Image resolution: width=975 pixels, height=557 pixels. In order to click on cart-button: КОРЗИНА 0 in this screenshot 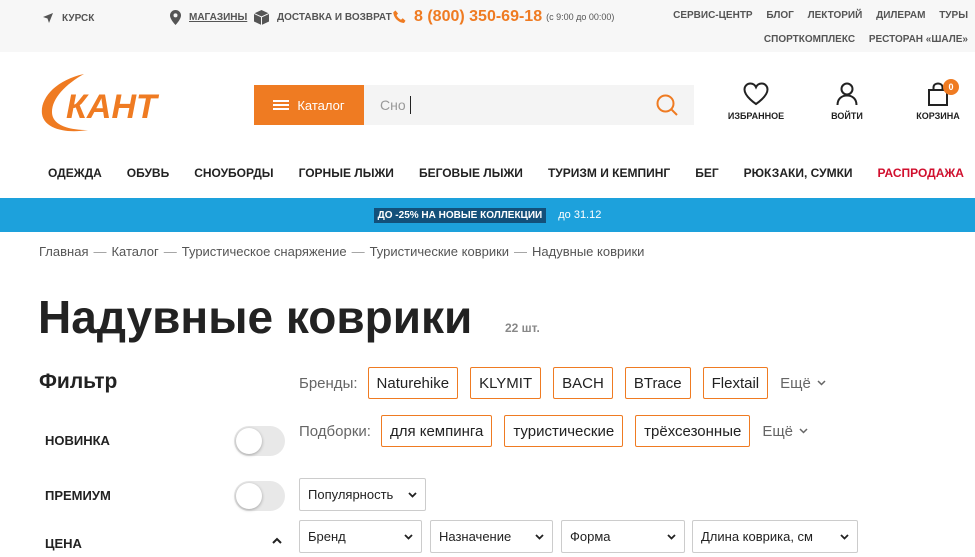, I will do `click(938, 100)`.